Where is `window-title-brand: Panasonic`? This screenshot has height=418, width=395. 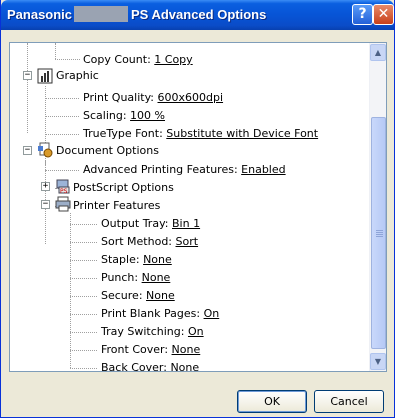 window-title-brand: Panasonic is located at coordinates (40, 14).